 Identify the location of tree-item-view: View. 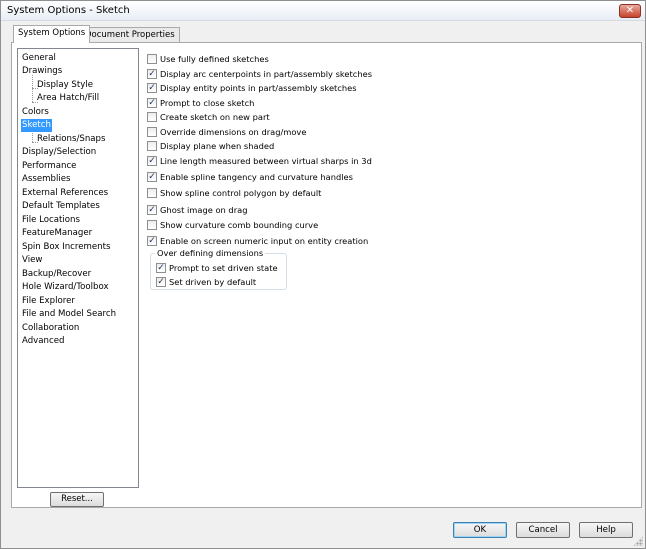
(32, 260).